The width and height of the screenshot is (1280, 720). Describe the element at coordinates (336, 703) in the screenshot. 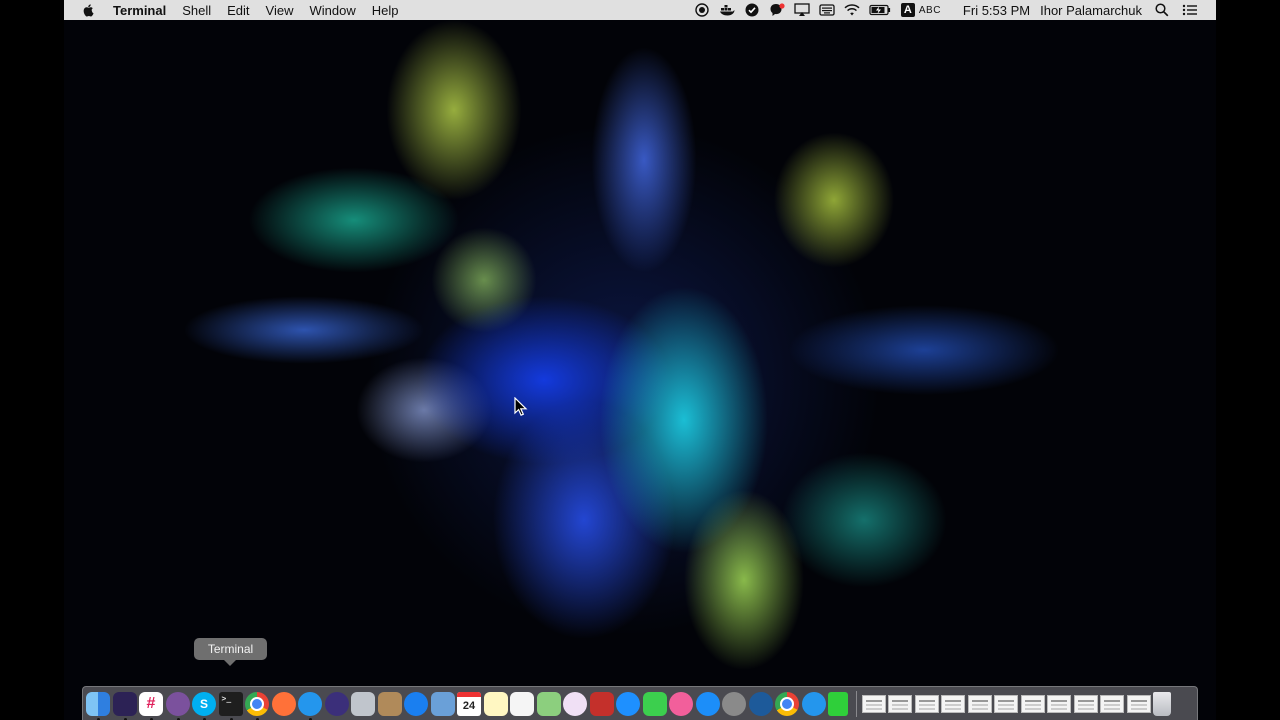

I see `dock-siri-icon` at that location.